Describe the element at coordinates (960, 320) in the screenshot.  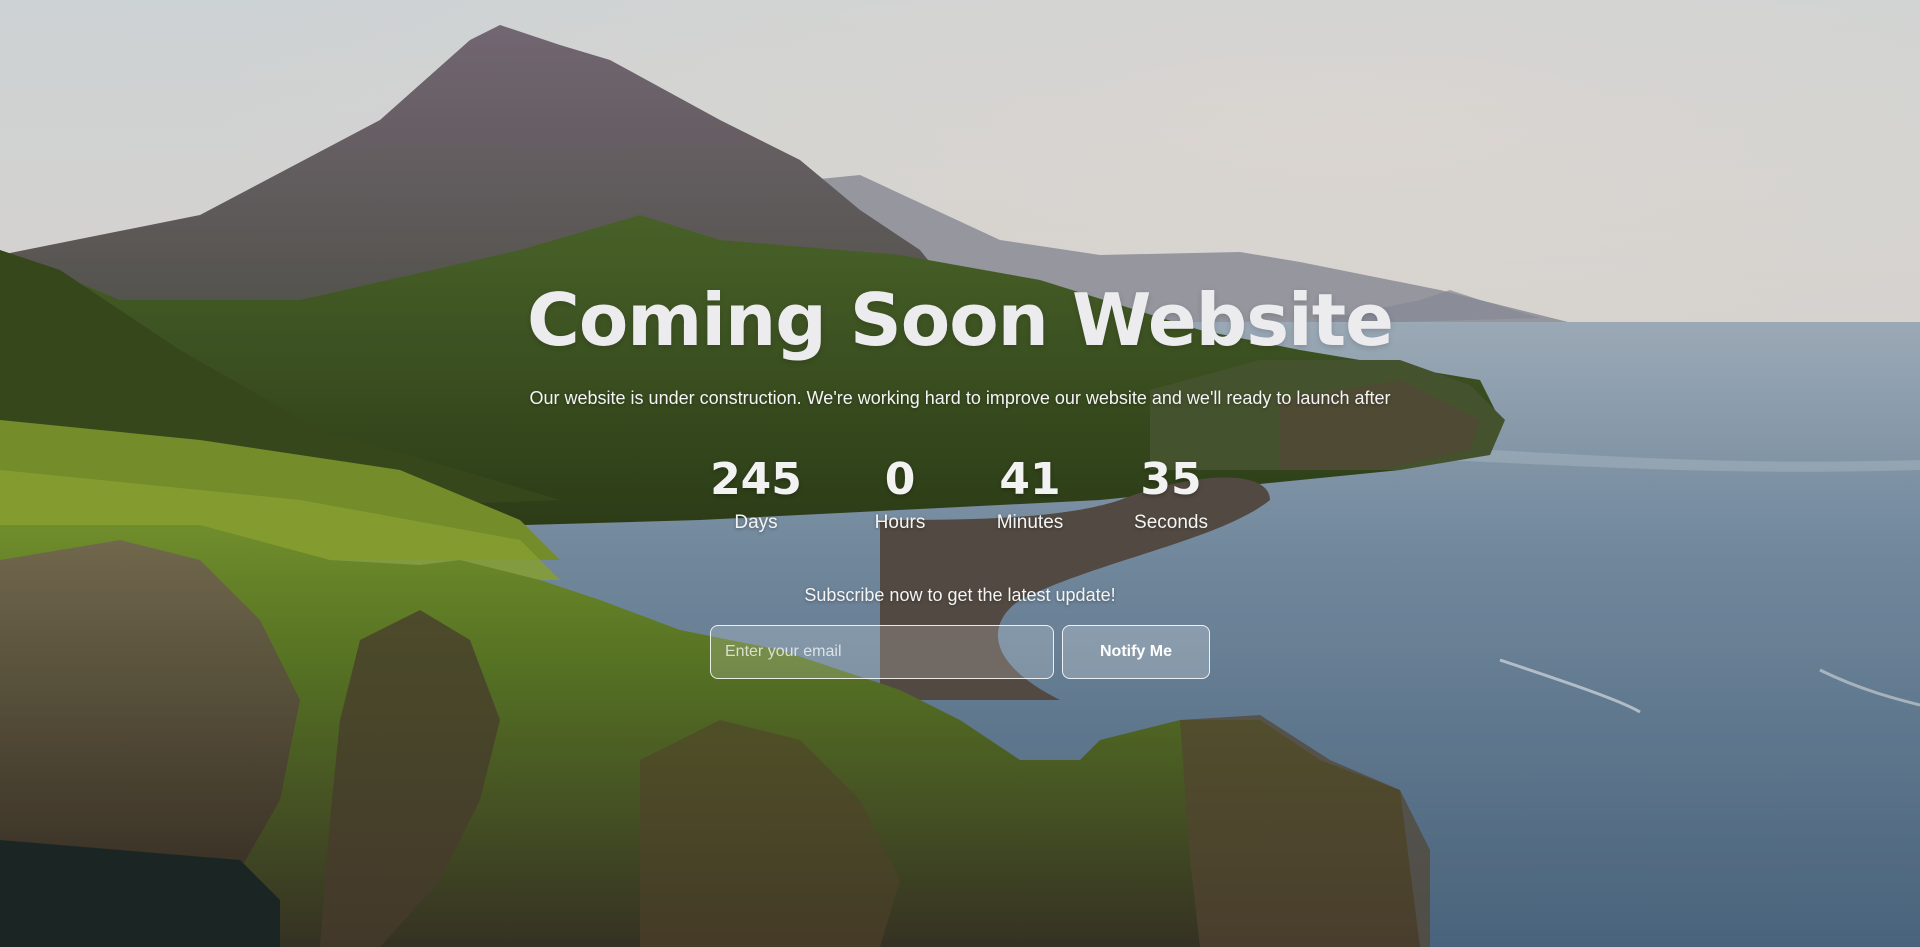
I see `page-title: Coming Soon Website` at that location.